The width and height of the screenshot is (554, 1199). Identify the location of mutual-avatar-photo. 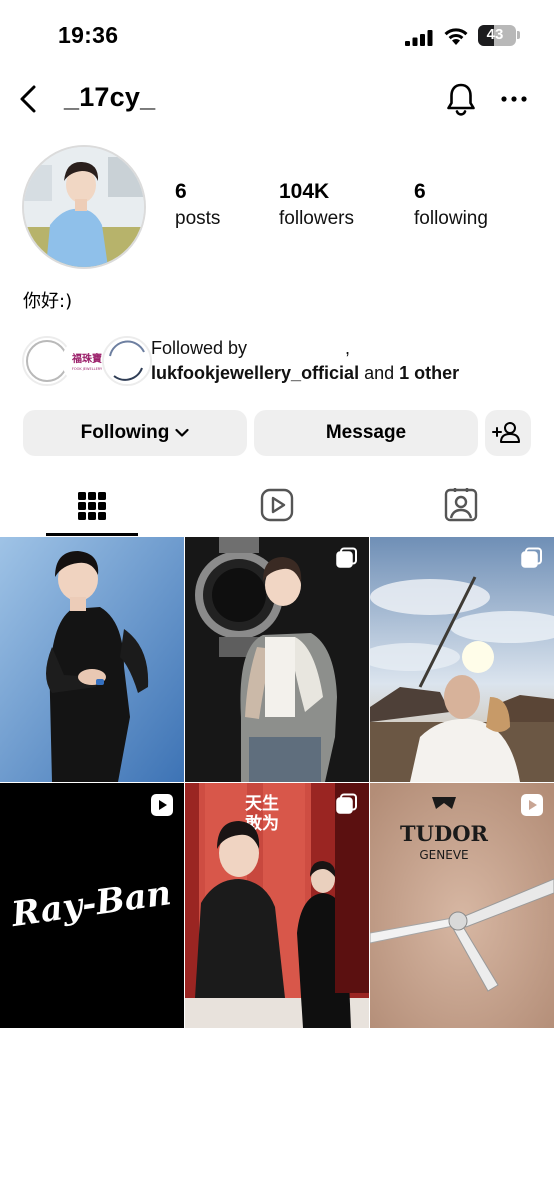
(127, 361).